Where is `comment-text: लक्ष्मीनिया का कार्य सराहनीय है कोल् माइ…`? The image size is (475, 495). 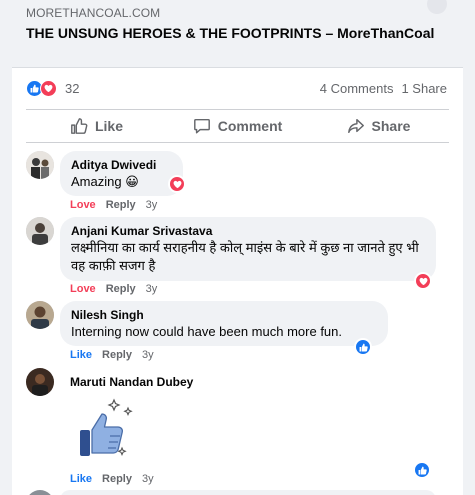
comment-text: लक्ष्मीनिया का कार्य सराहनीय है कोल् माइ… is located at coordinates (245, 256).